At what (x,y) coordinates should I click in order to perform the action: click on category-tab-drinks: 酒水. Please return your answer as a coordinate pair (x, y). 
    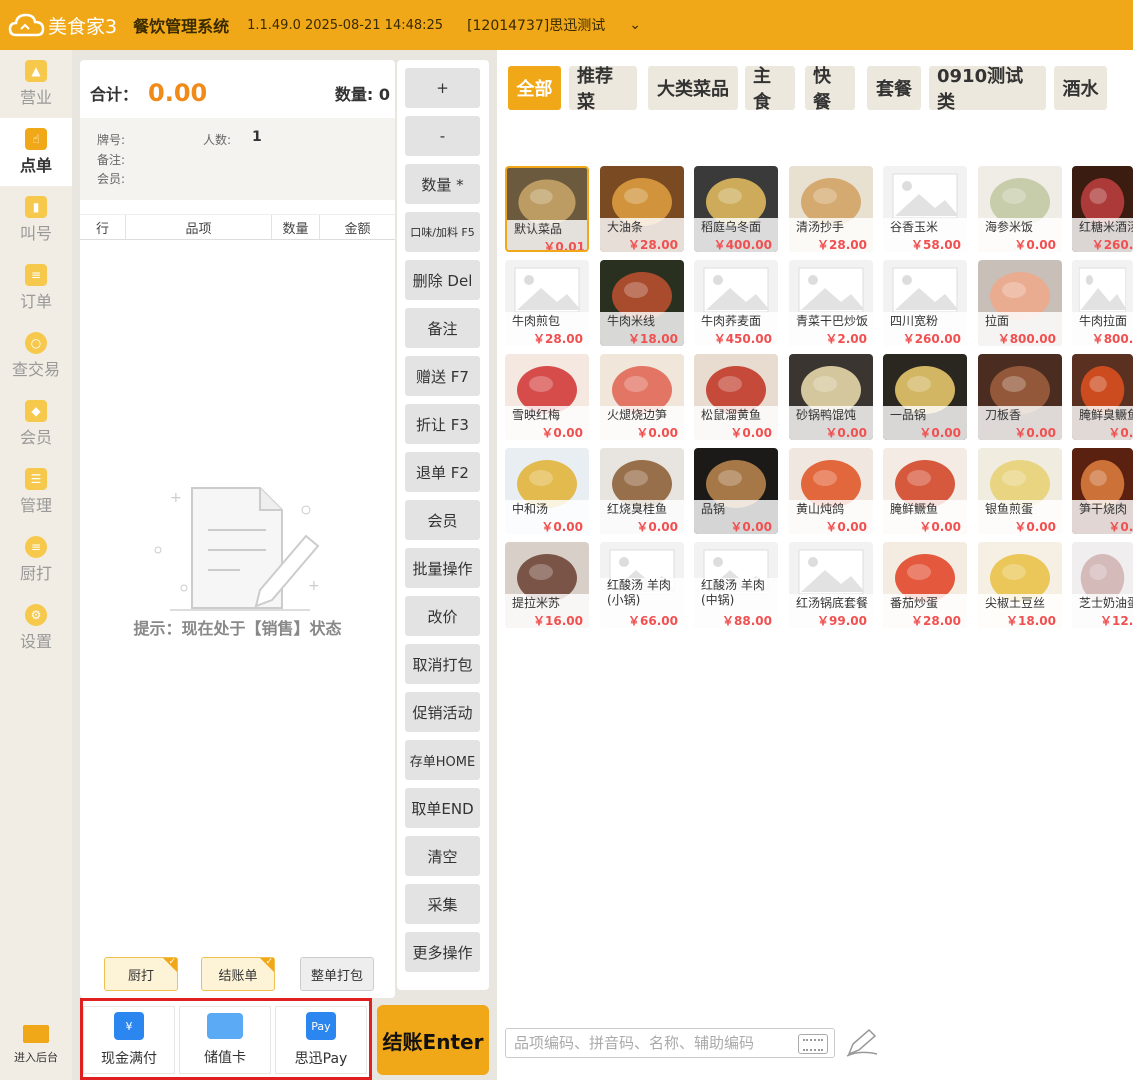
    Looking at the image, I should click on (1080, 88).